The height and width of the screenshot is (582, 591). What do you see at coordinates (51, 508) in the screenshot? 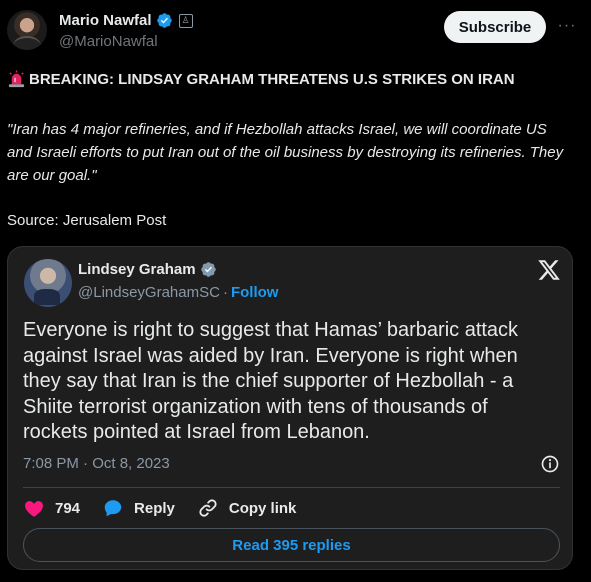
I see `like-button: 794` at bounding box center [51, 508].